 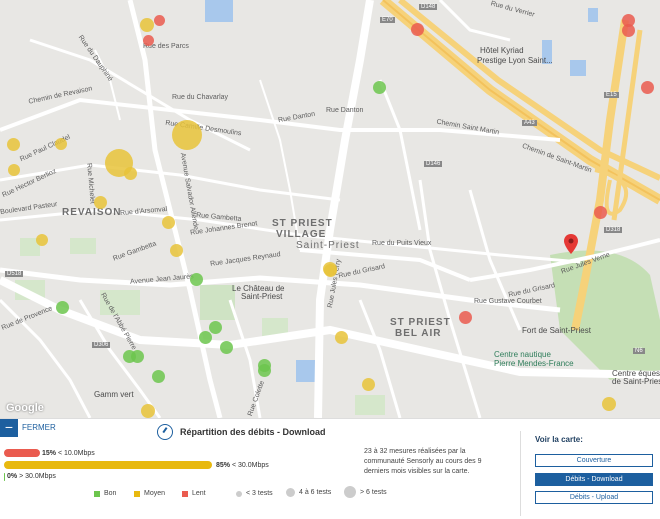 What do you see at coordinates (508, 301) in the screenshot?
I see `label-rue-gustave-courbet: Rue Gustave Courbet` at bounding box center [508, 301].